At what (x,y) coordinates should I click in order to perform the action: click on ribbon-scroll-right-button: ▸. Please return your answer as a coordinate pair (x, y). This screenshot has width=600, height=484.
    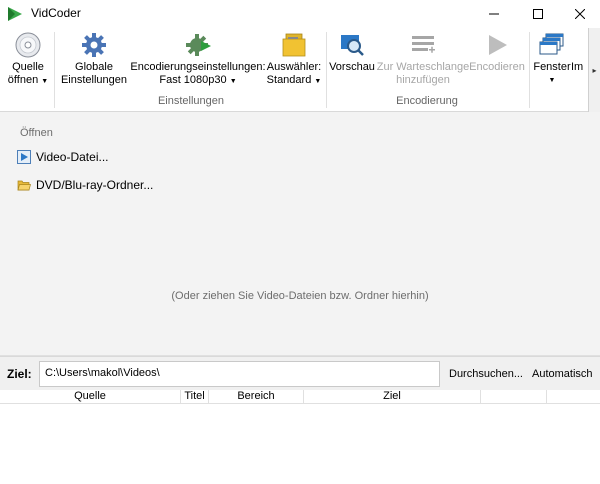
    Looking at the image, I should click on (594, 70).